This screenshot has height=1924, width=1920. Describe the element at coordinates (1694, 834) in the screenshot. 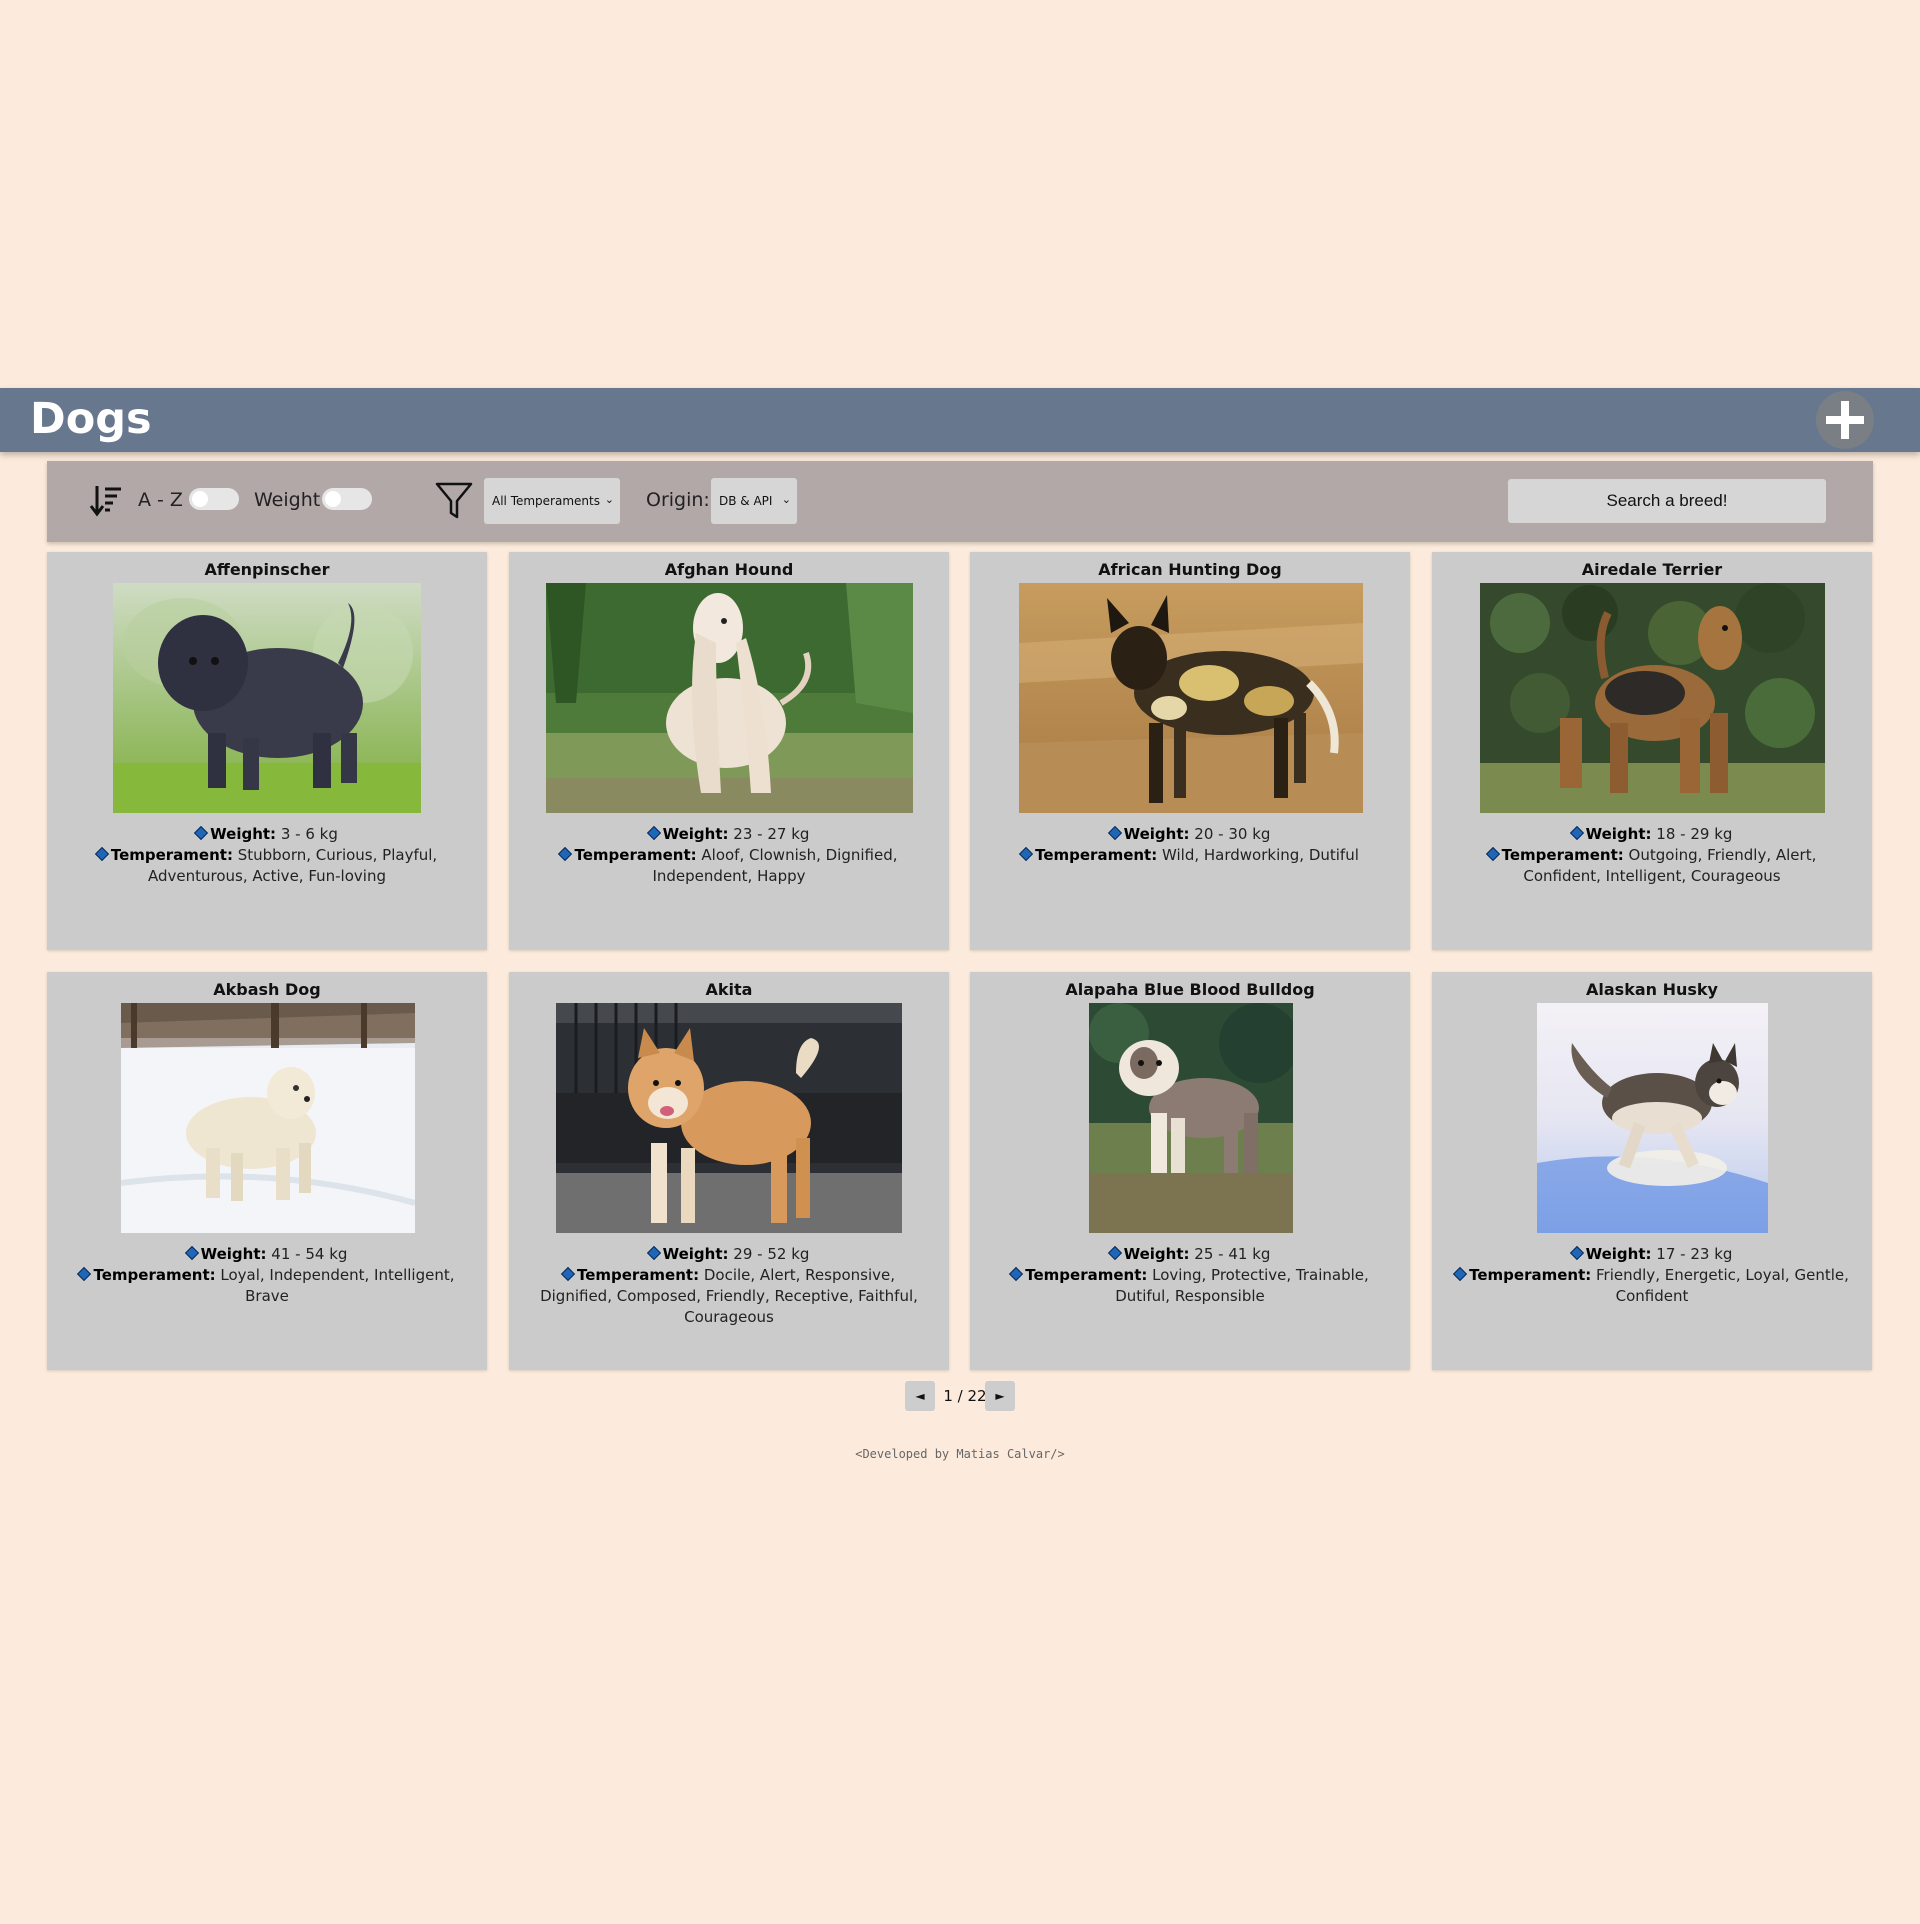

I see `breed-weight: 18 - 29 kg` at that location.